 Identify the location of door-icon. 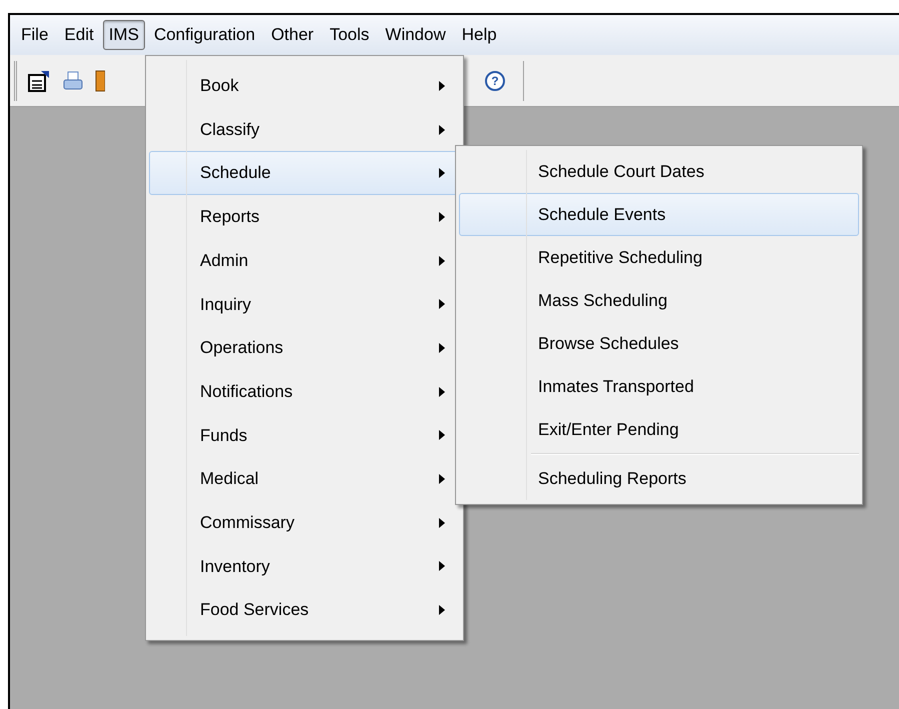
(100, 80).